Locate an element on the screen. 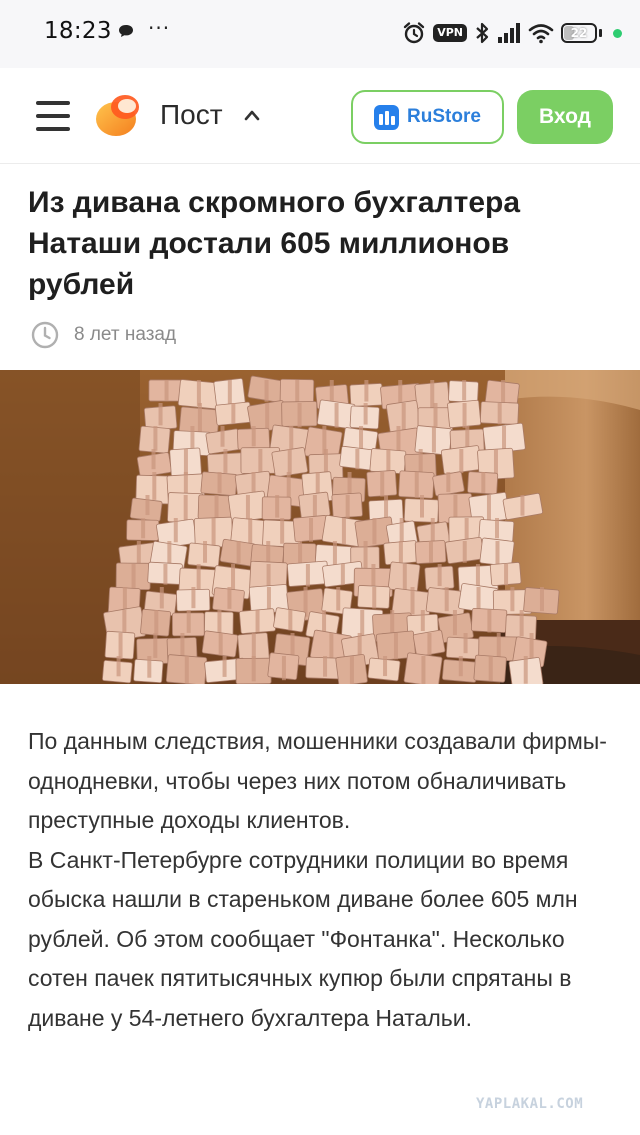  vpn-icon: VPN is located at coordinates (450, 33).